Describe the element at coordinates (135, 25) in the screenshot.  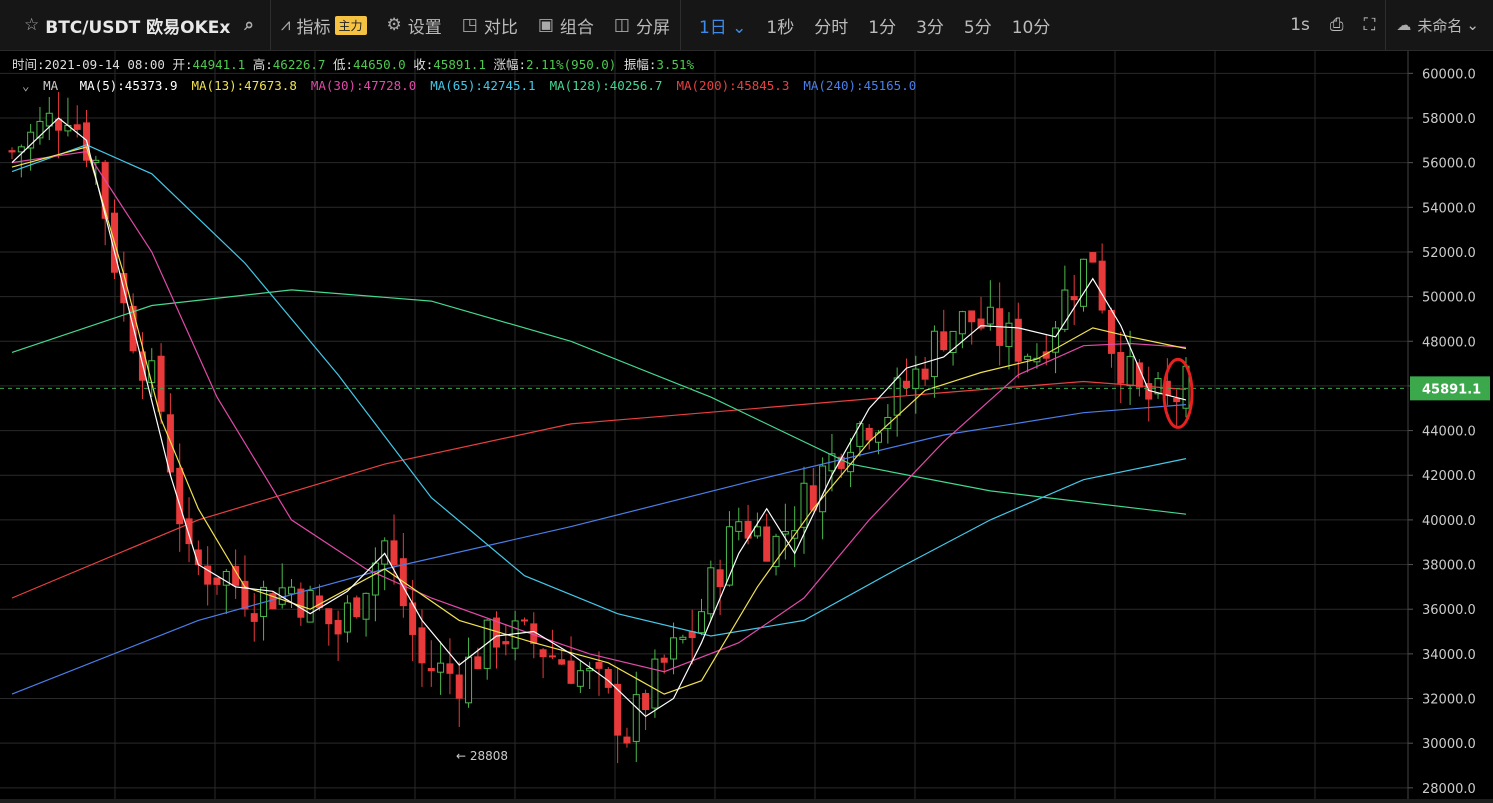
I see `symbol-selector: ☆ BTC/USDT 欧易OKEx ⌕` at that location.